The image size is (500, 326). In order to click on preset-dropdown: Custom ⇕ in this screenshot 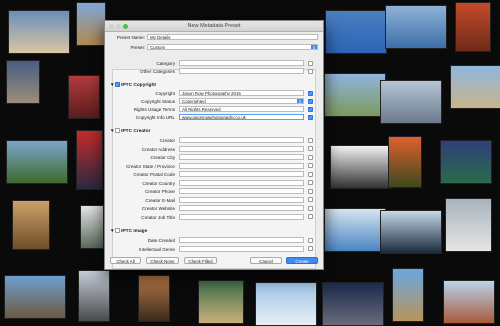, I will do `click(232, 47)`.